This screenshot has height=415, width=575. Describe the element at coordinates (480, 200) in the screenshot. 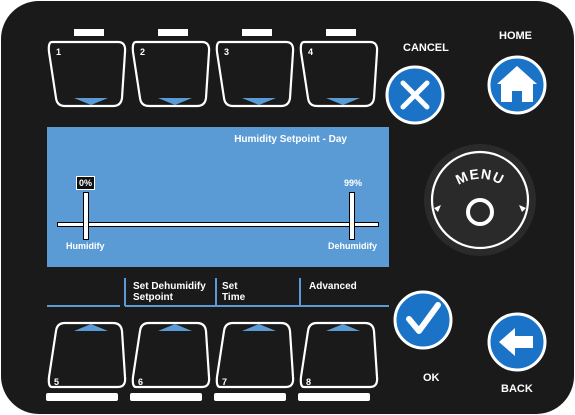

I see `menu-dial` at that location.